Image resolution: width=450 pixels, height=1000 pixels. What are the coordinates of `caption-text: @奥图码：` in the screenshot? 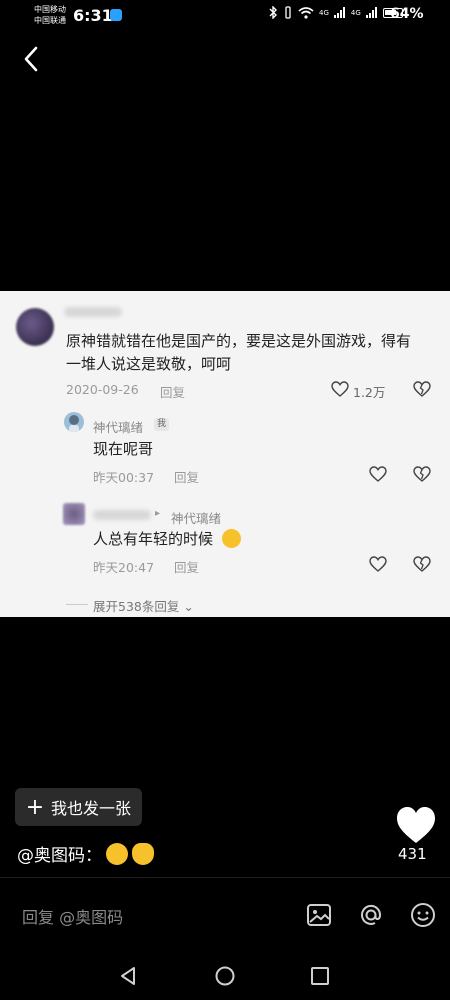 It's located at (59, 856).